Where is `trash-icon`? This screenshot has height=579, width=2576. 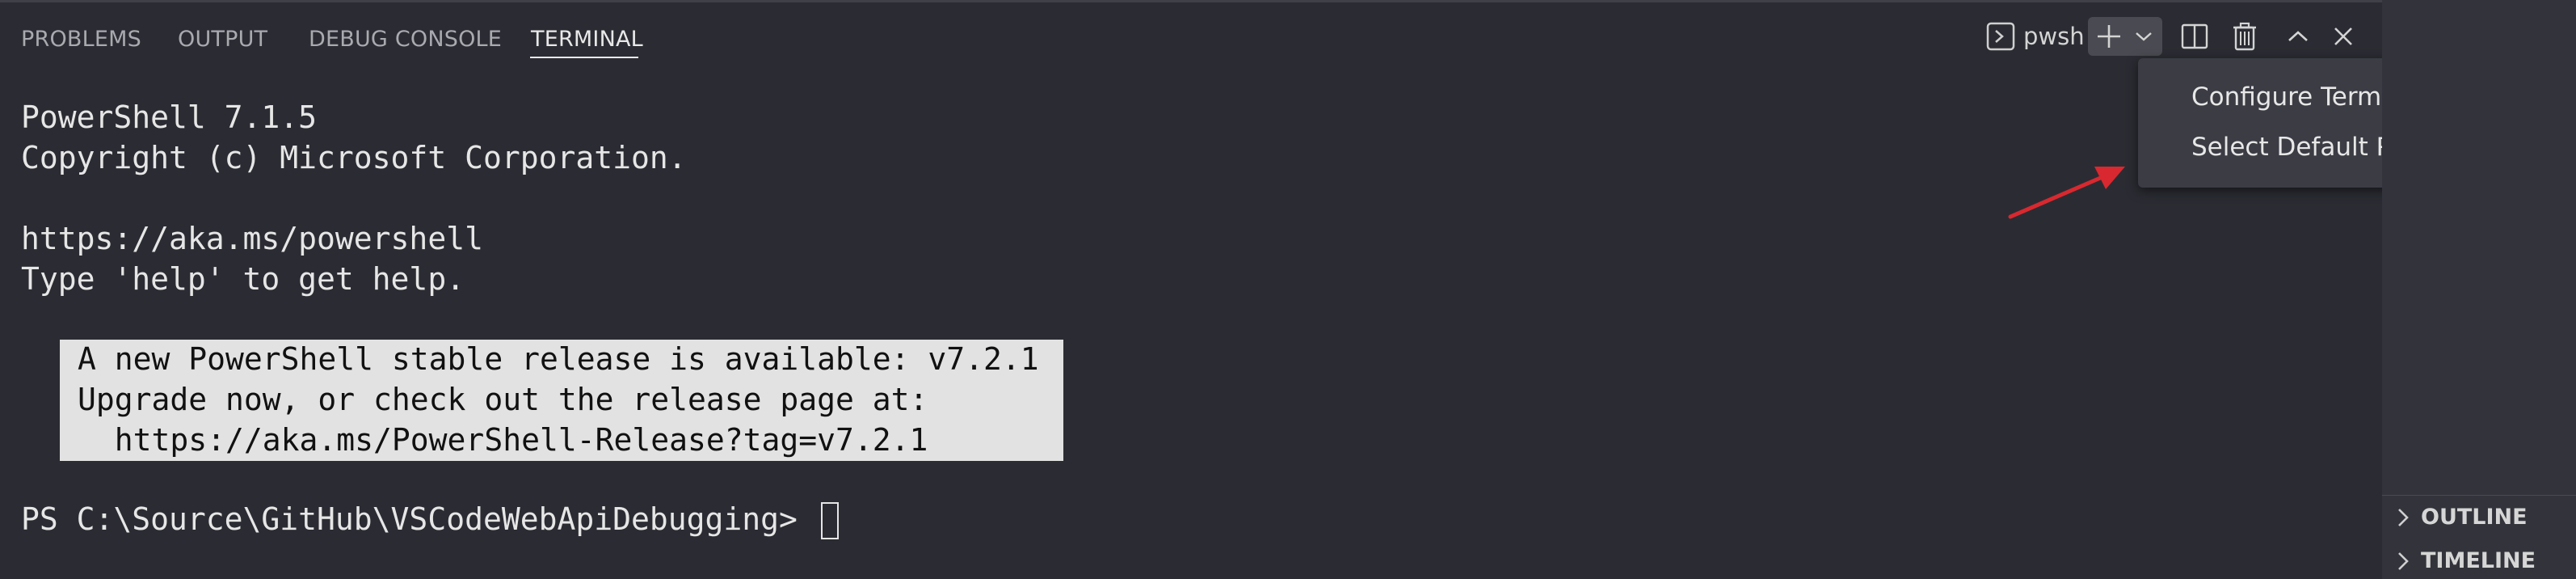
trash-icon is located at coordinates (2245, 36).